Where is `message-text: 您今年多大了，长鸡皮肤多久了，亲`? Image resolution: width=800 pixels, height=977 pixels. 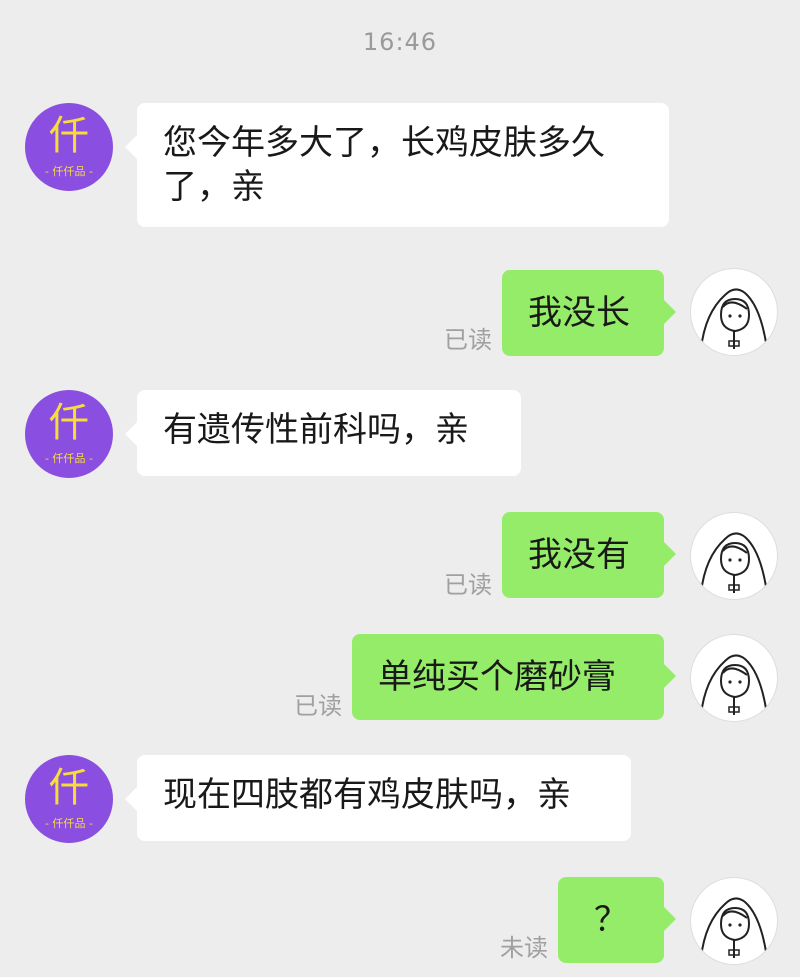 message-text: 您今年多大了，长鸡皮肤多久了，亲 is located at coordinates (384, 165).